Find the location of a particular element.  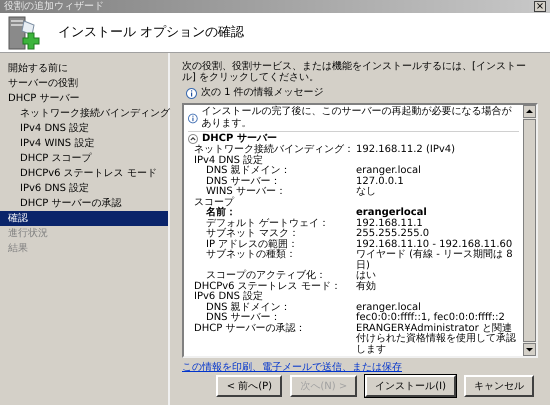

field-value: 有効 is located at coordinates (366, 287).